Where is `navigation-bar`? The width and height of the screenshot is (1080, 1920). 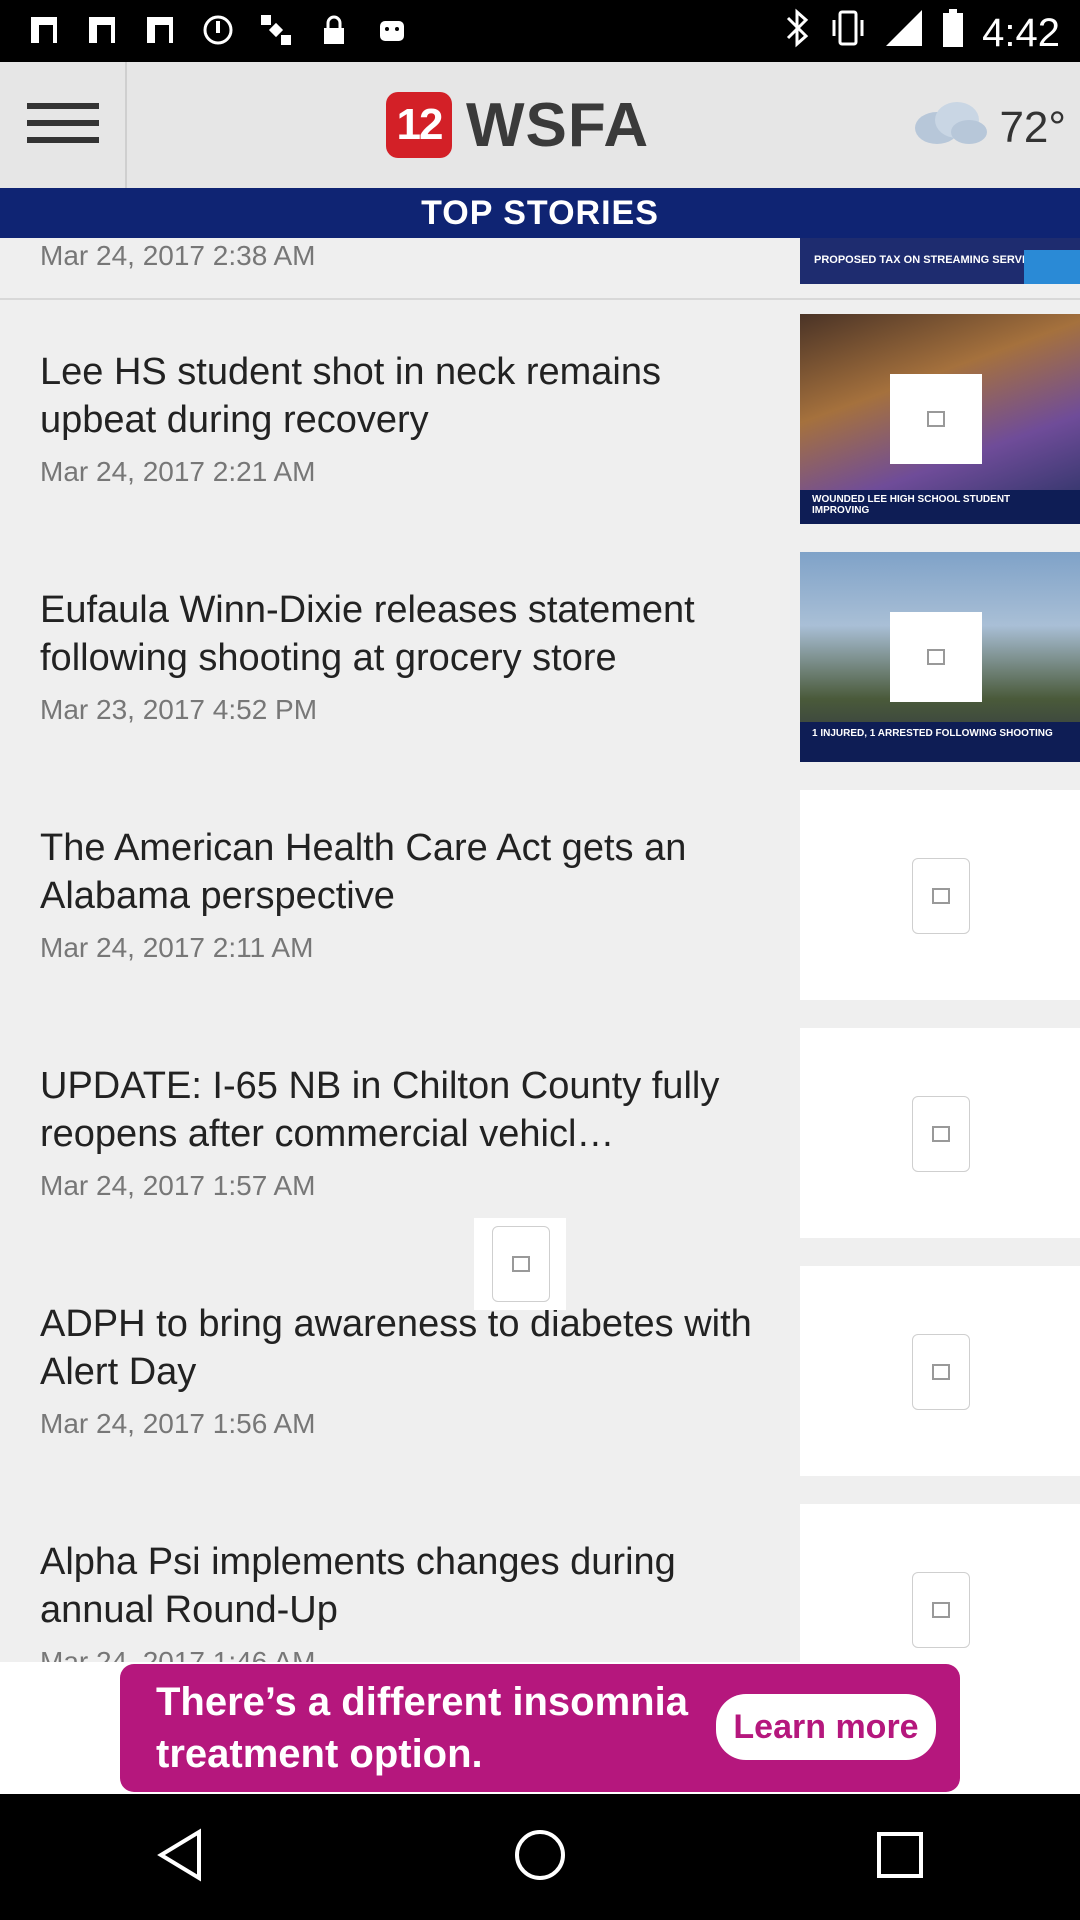
navigation-bar is located at coordinates (540, 1857).